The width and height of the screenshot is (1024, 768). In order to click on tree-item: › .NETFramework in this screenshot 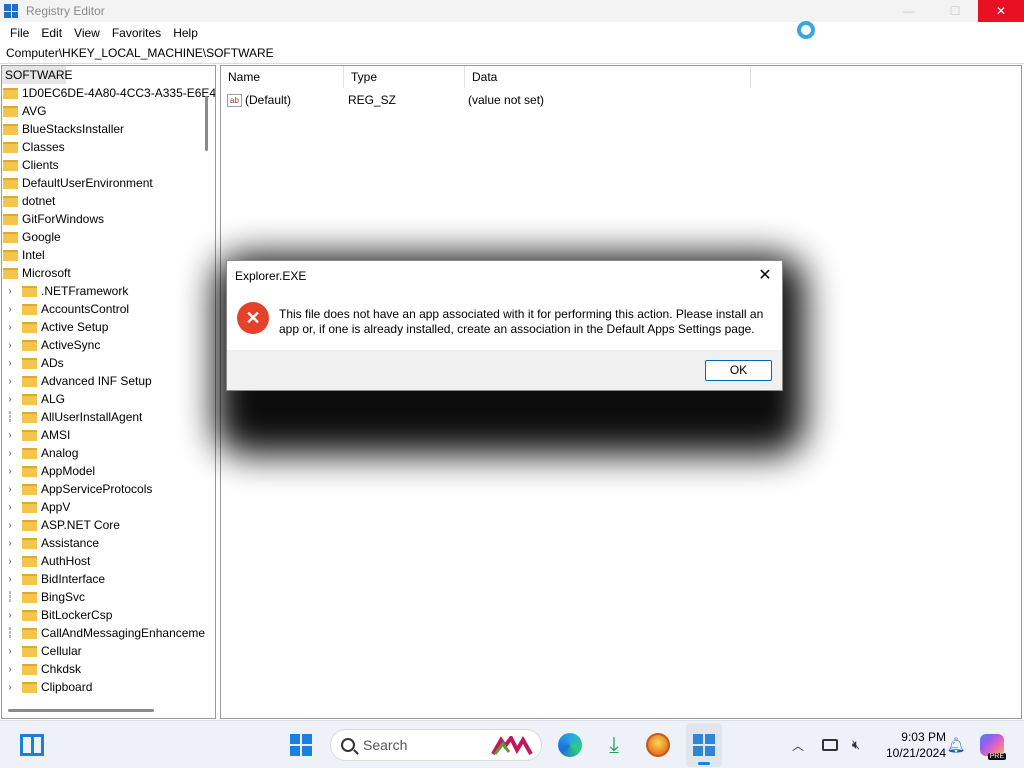, I will do `click(108, 291)`.